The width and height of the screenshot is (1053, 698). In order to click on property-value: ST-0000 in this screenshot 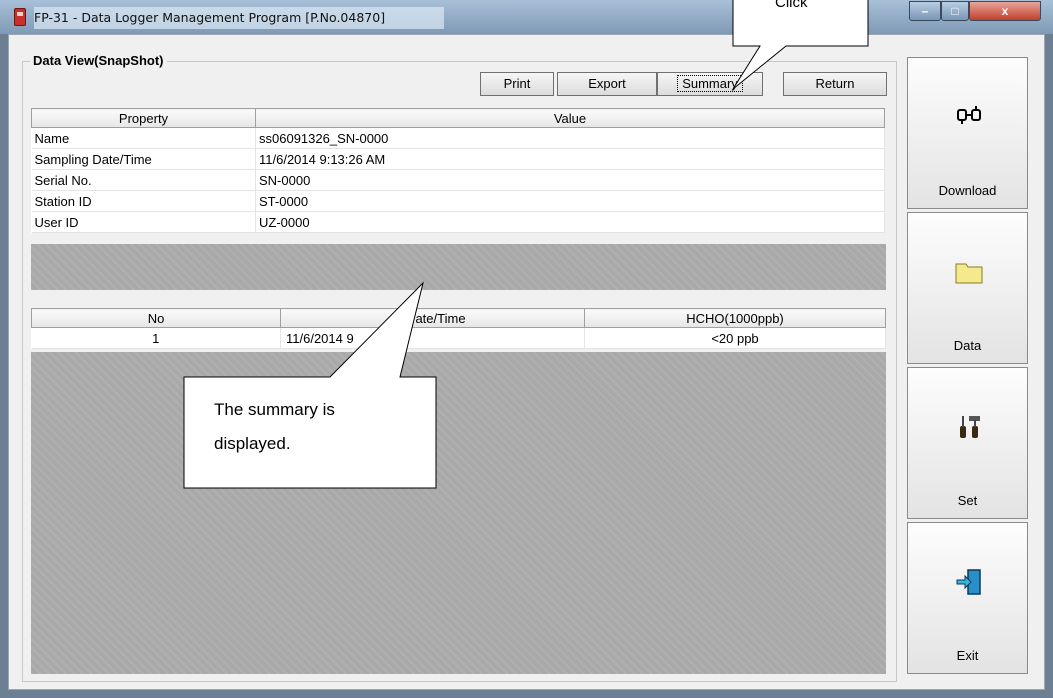, I will do `click(570, 201)`.